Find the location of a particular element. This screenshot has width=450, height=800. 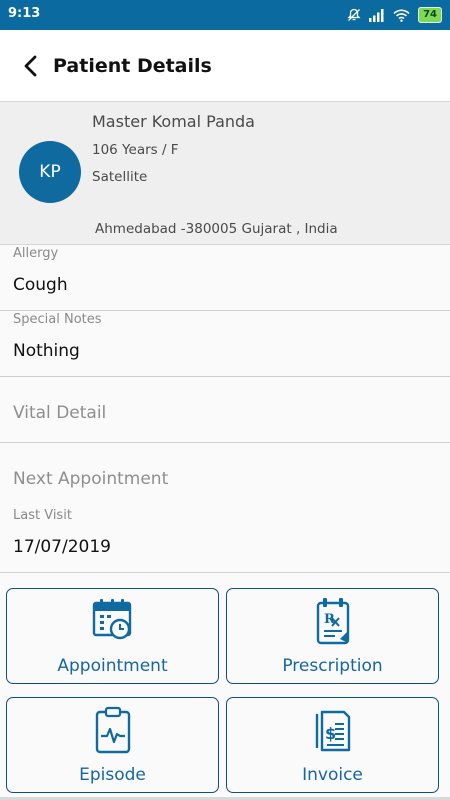

page-title: Patient Details is located at coordinates (132, 66).